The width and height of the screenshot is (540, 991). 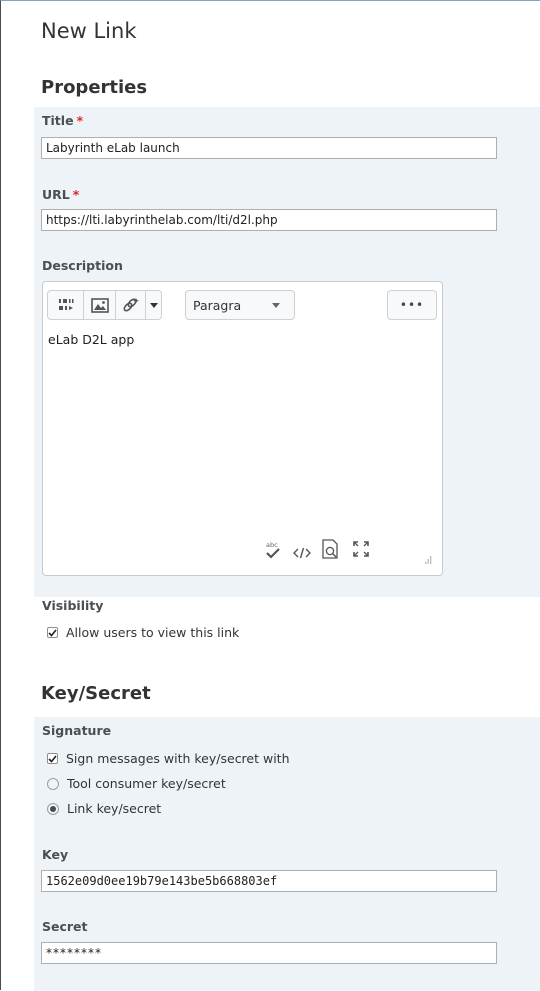 What do you see at coordinates (269, 220) in the screenshot?
I see `url-input` at bounding box center [269, 220].